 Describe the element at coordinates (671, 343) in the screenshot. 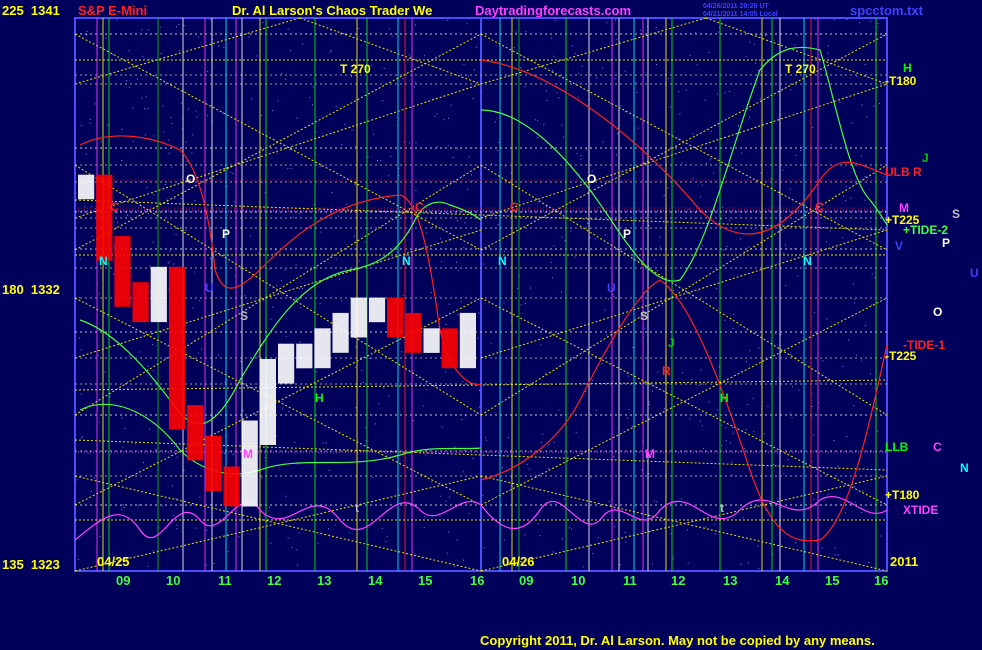

I see `plot-marker: J` at that location.